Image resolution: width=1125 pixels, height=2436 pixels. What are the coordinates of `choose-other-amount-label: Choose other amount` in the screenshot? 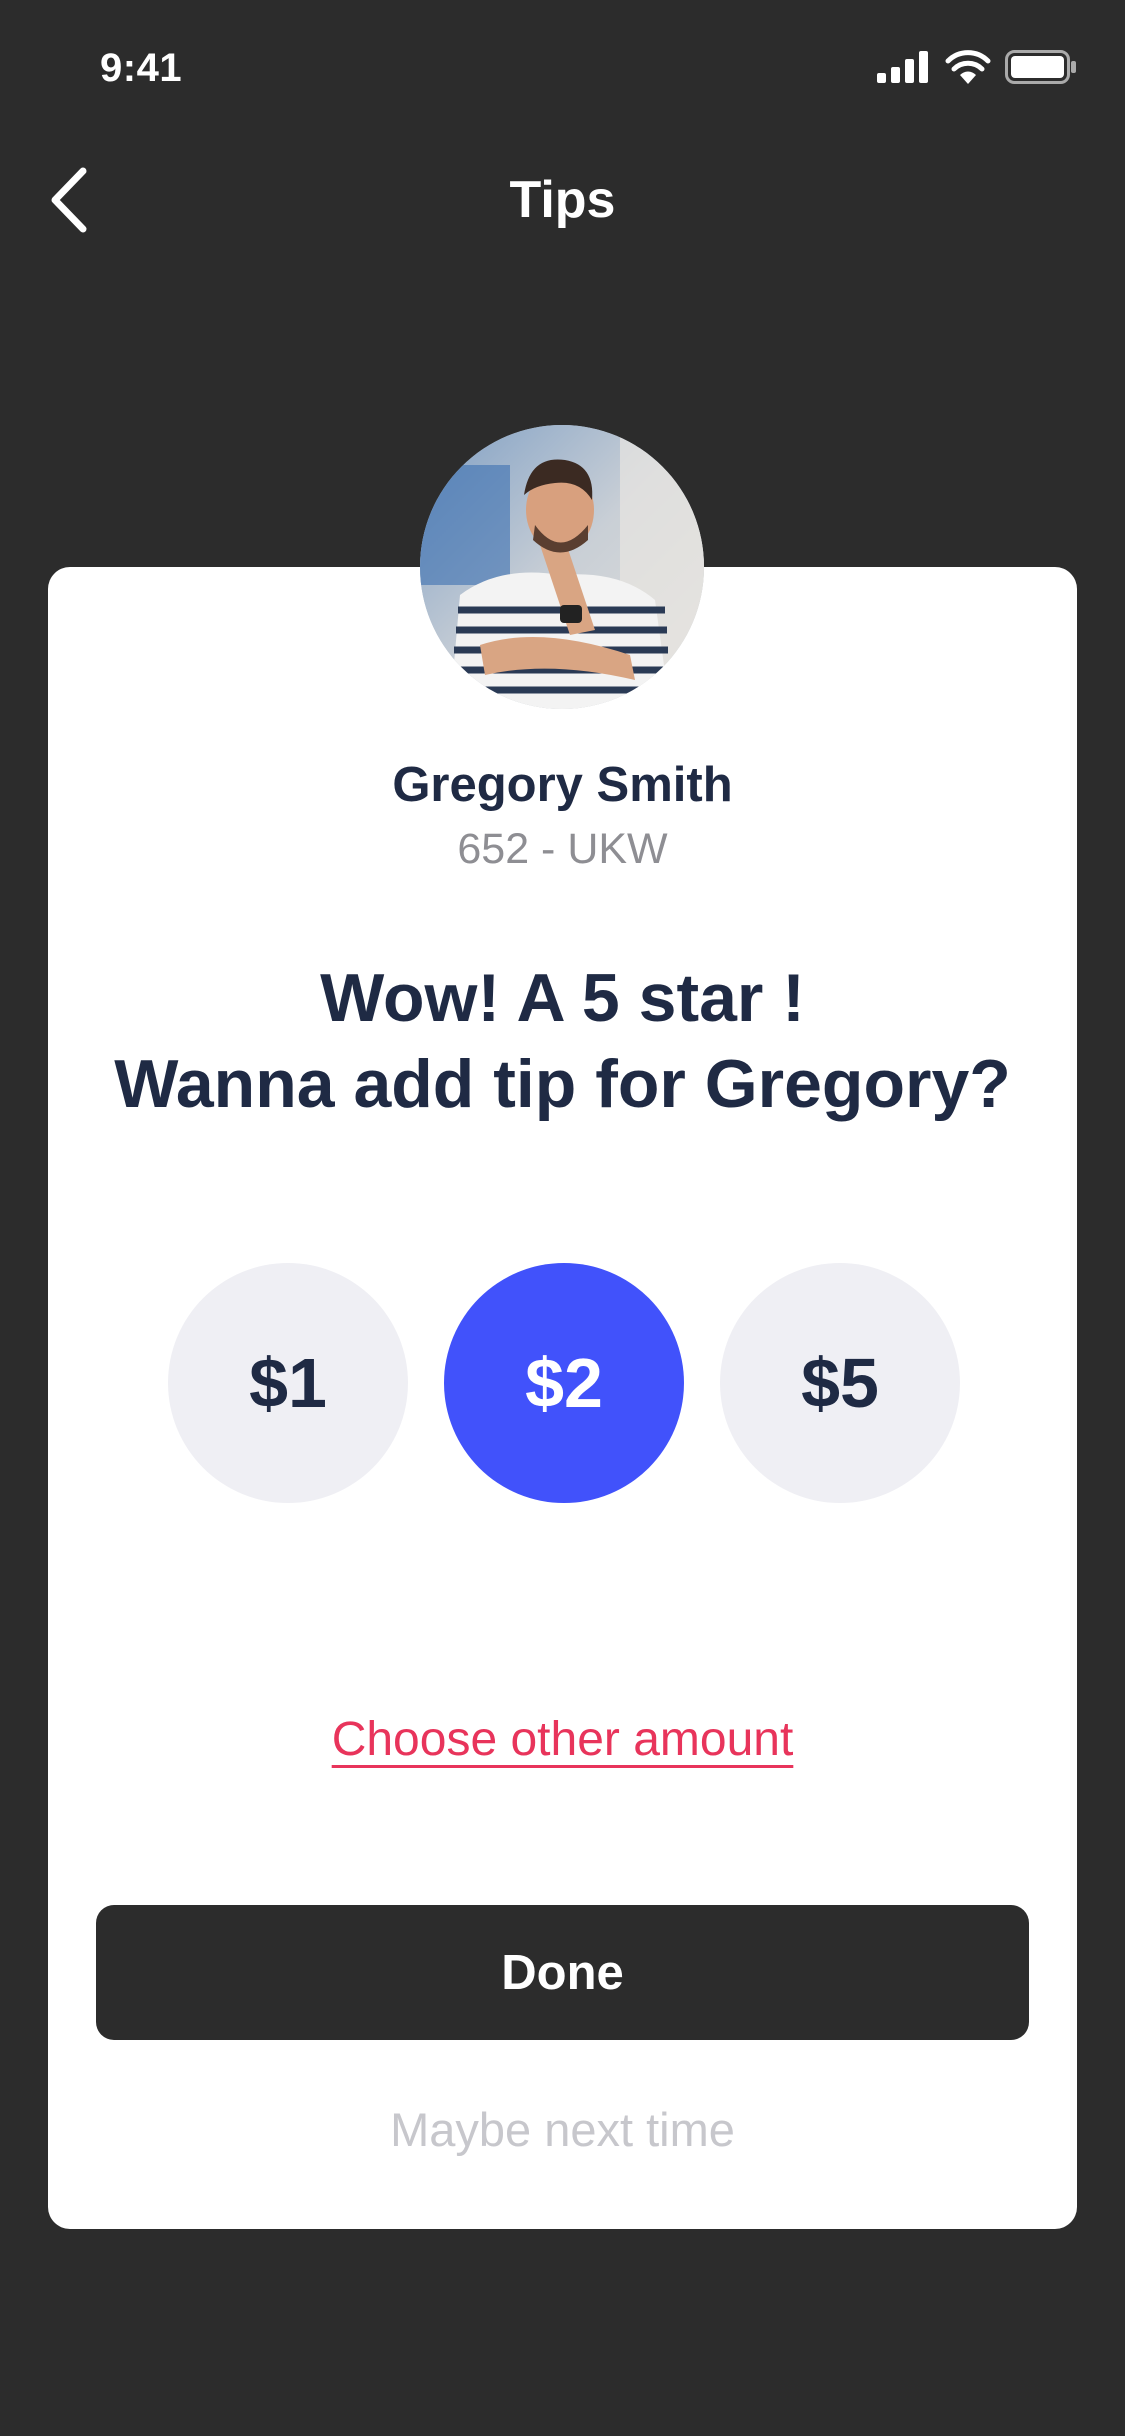 It's located at (562, 1739).